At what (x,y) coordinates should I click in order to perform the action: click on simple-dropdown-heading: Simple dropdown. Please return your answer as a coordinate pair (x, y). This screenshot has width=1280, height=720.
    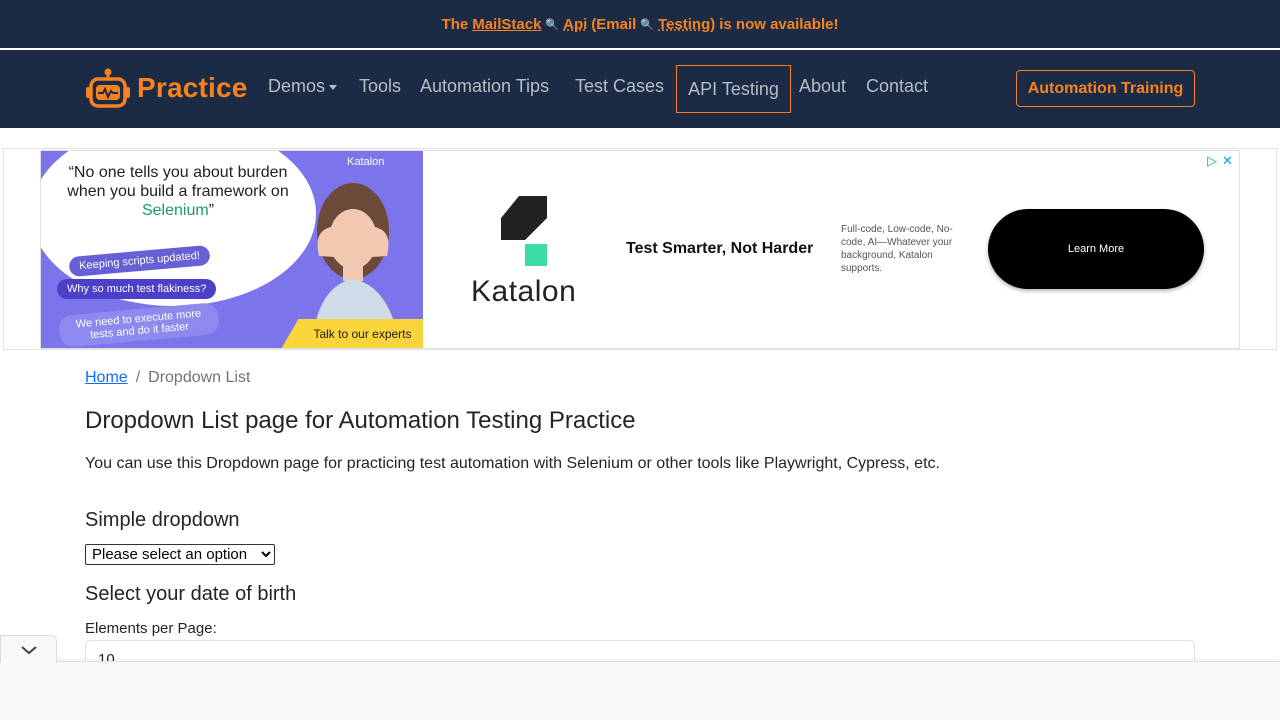
    Looking at the image, I should click on (162, 520).